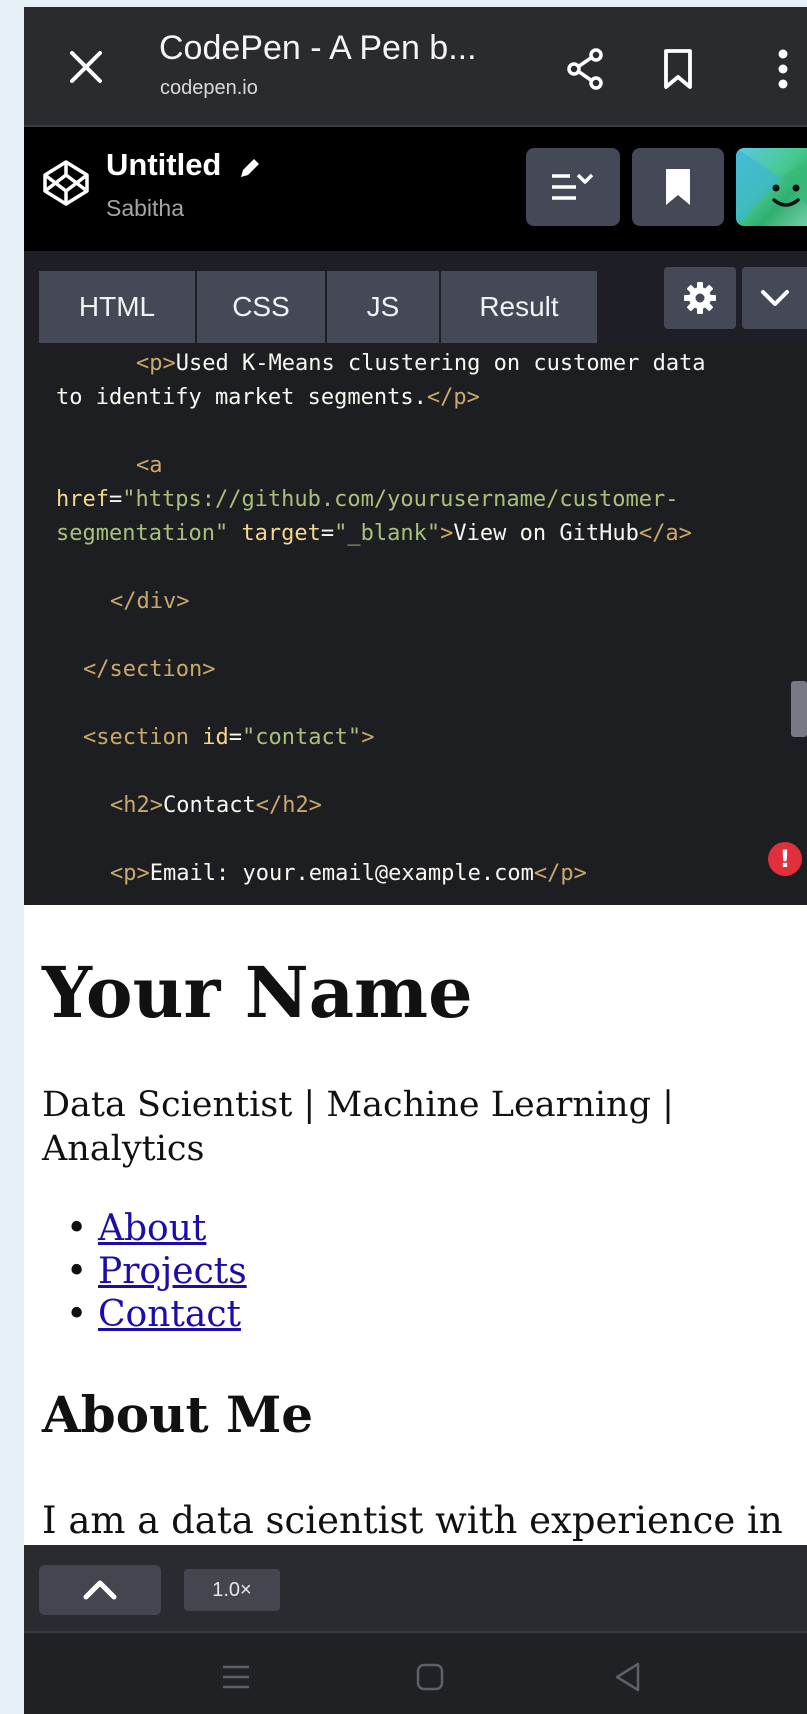 The height and width of the screenshot is (1714, 807). What do you see at coordinates (268, 397) in the screenshot?
I see `code-line: to identify market segments.</p>` at bounding box center [268, 397].